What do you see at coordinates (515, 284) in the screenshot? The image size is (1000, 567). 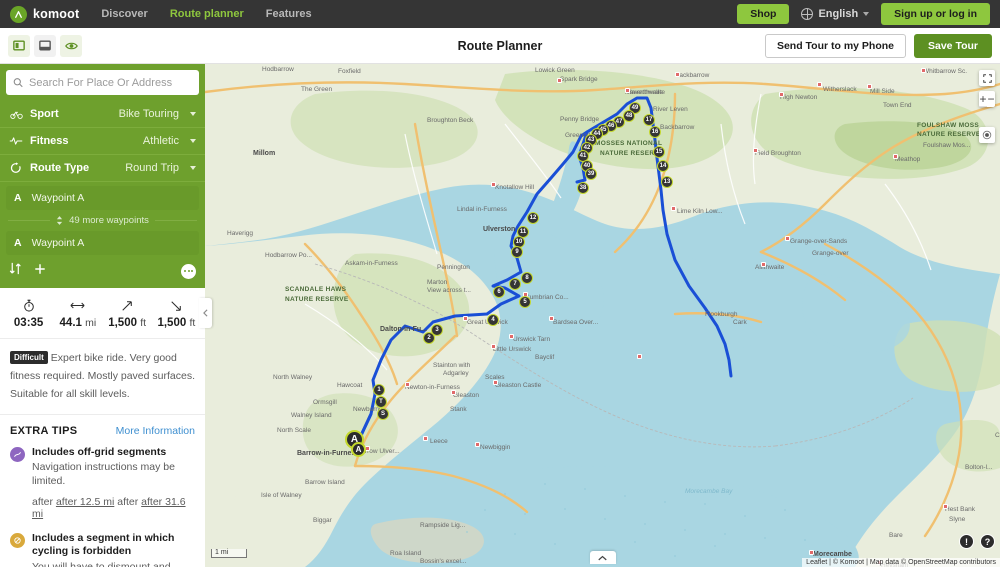 I see `route-waypoint-marker: 7` at bounding box center [515, 284].